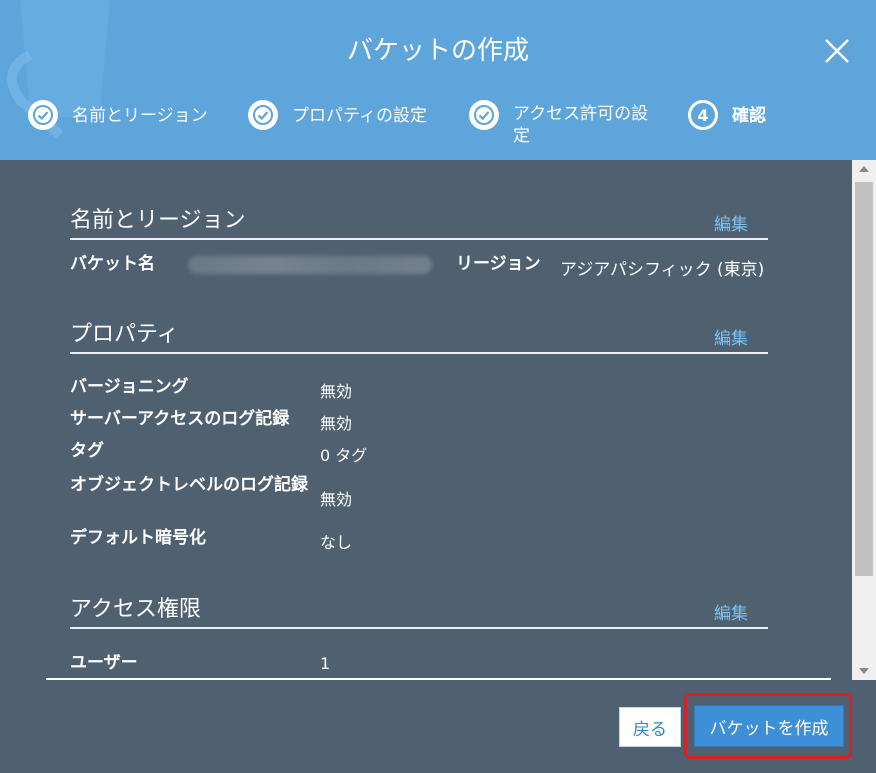  Describe the element at coordinates (325, 663) in the screenshot. I see `access-value: 1` at that location.